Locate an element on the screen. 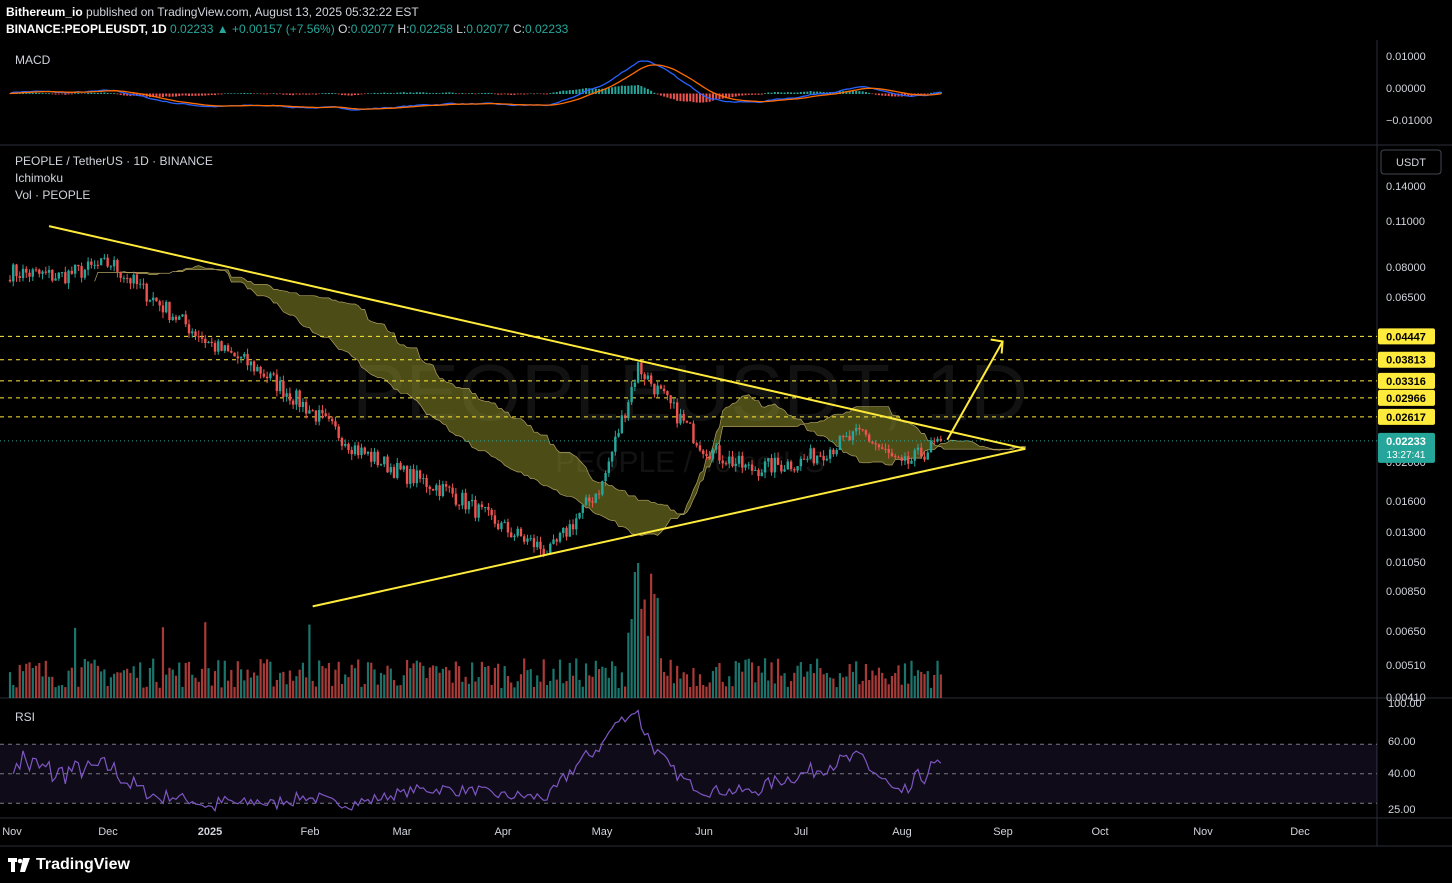  symbol-line: BINANCE:PEOPLEUSDT, 1D is located at coordinates (86, 29).